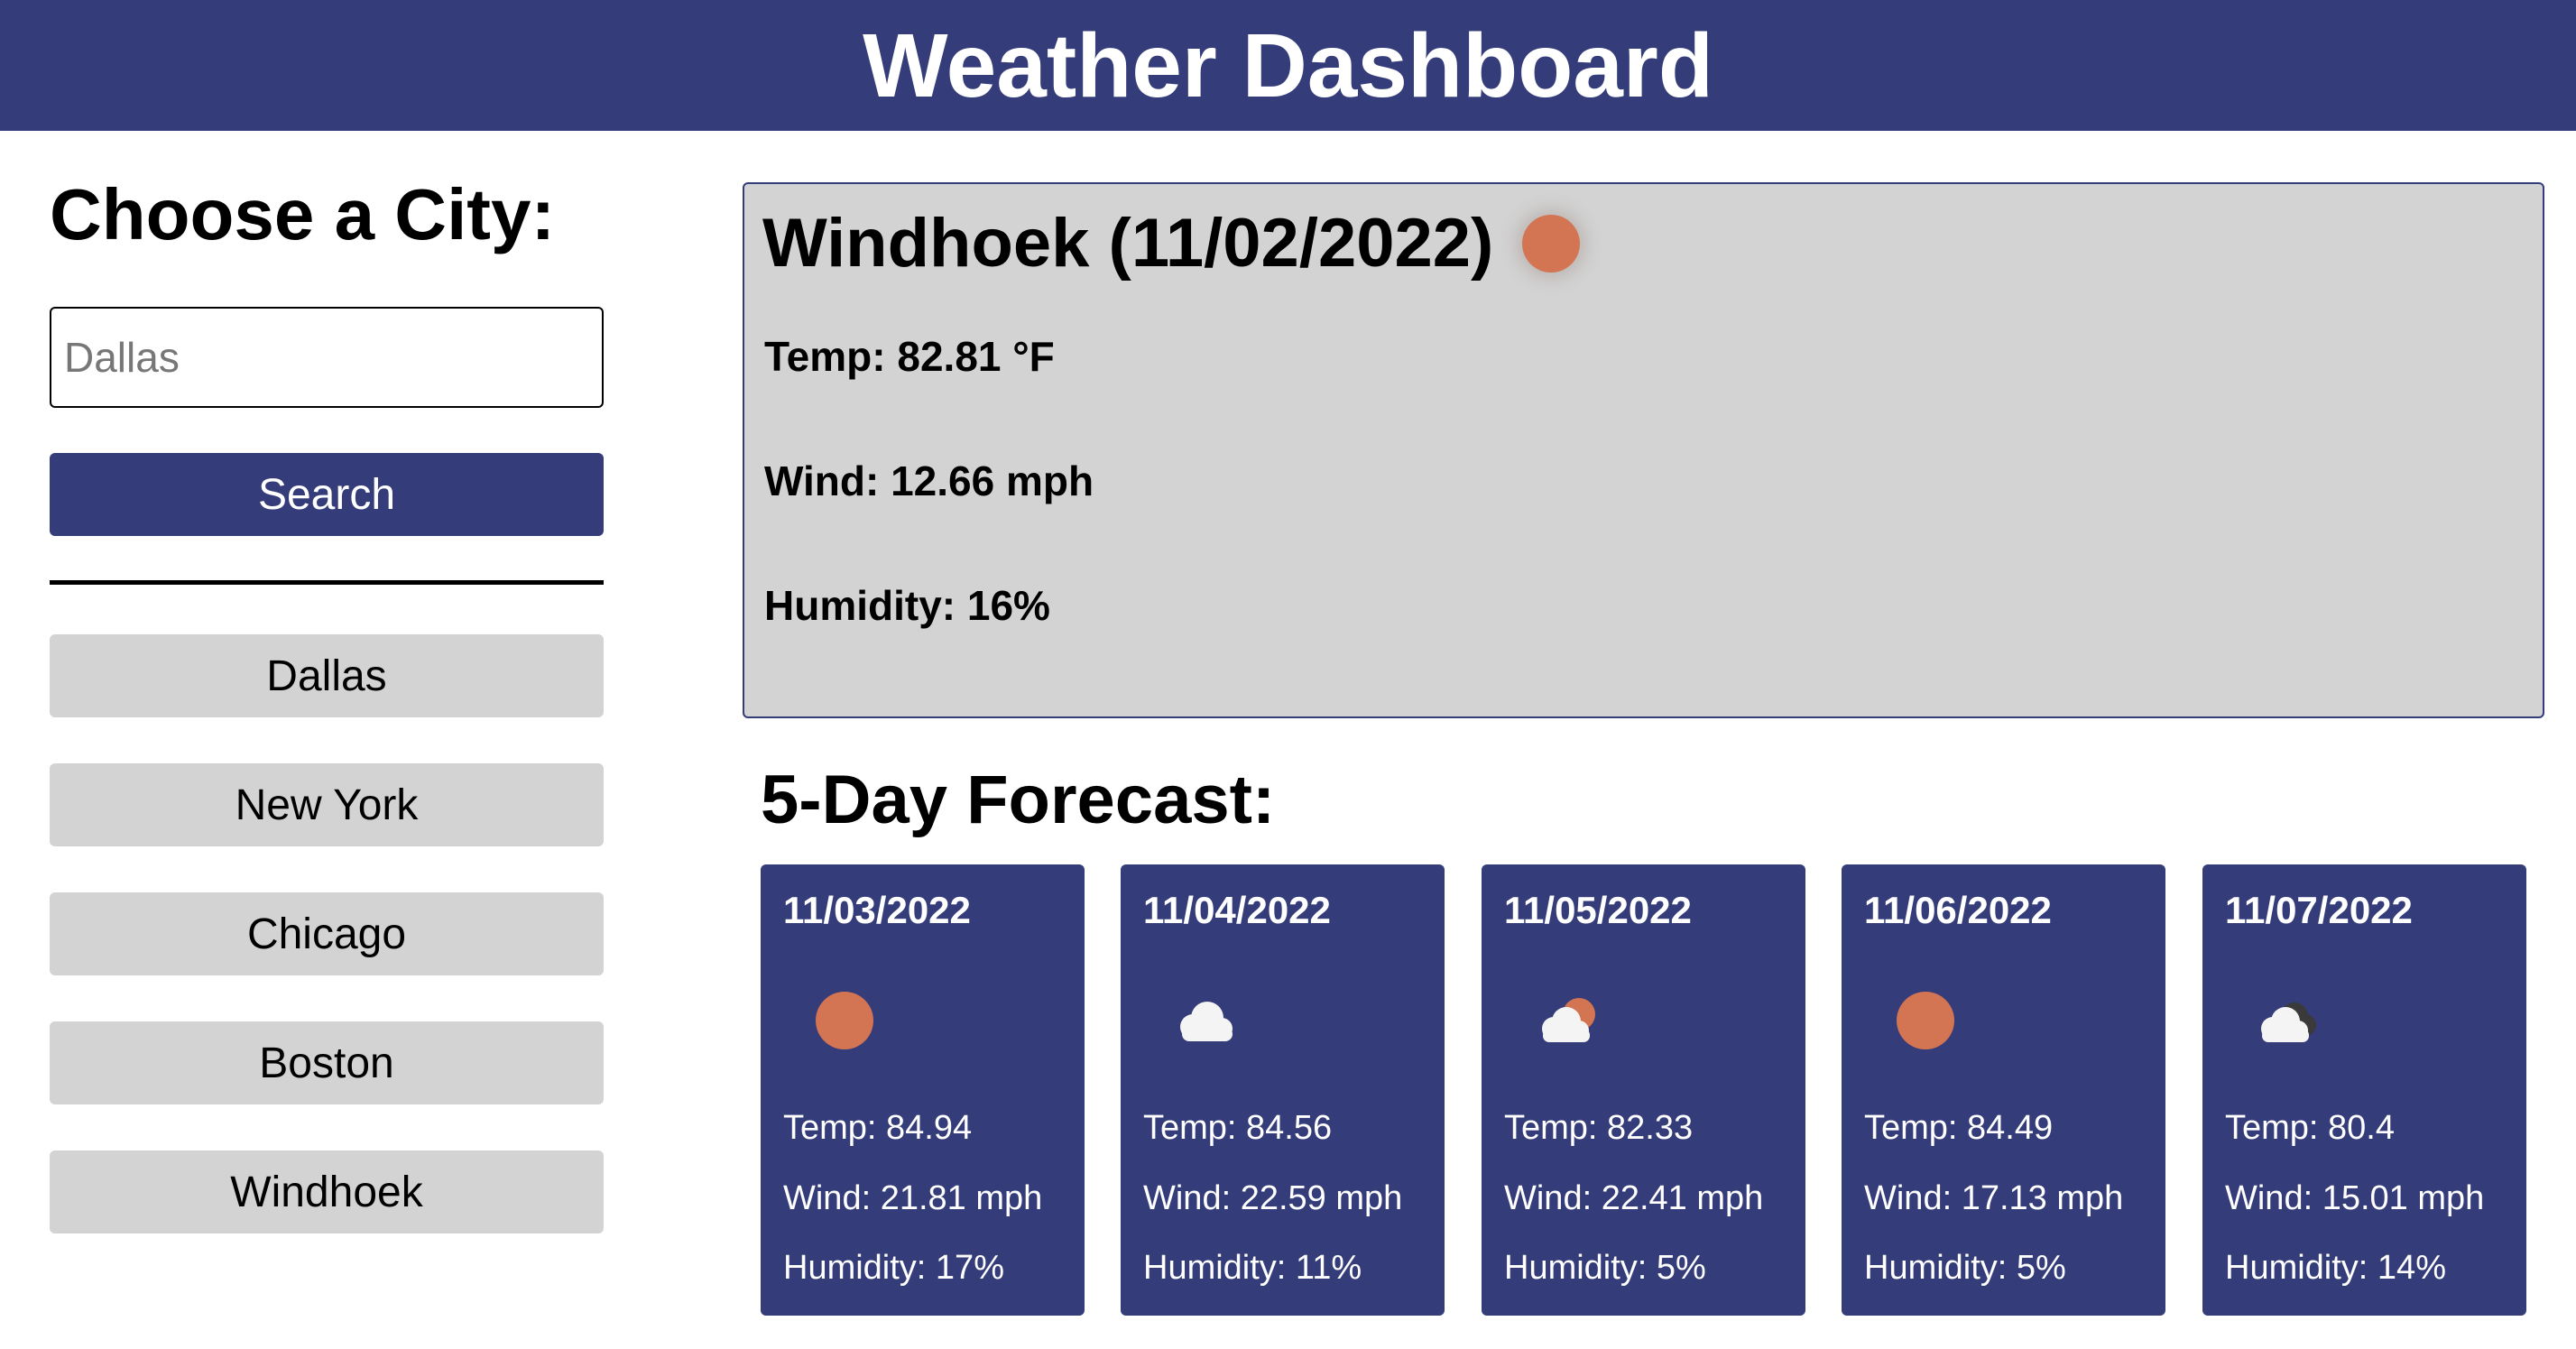  Describe the element at coordinates (2319, 910) in the screenshot. I see `forecast-date: 11/07/2022` at that location.